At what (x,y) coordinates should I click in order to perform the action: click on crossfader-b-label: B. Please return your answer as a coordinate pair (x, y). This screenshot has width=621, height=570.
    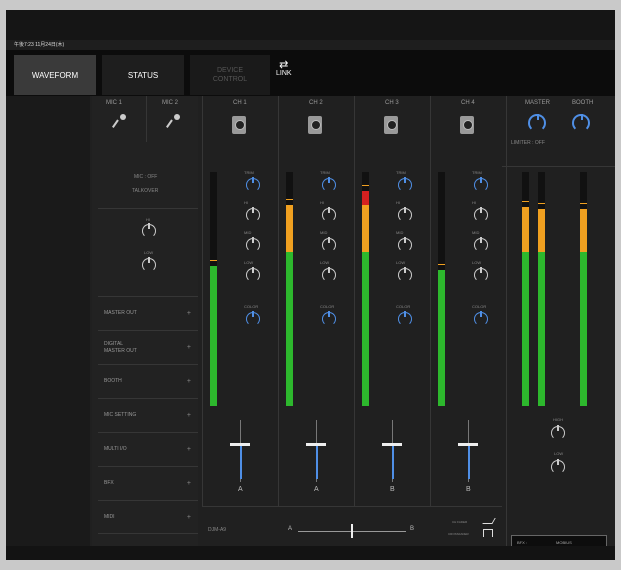
    Looking at the image, I should click on (412, 529).